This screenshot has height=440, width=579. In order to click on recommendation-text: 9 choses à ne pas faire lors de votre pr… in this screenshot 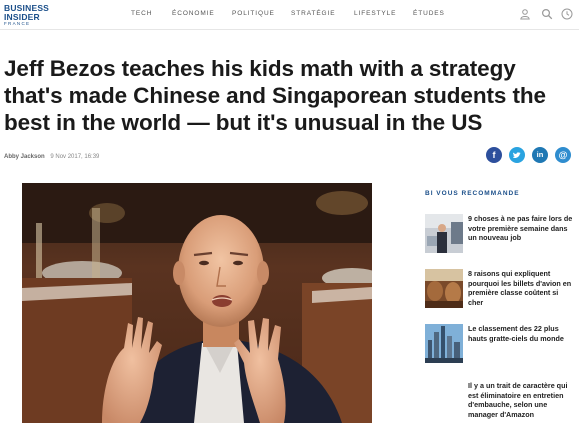, I will do `click(520, 228)`.